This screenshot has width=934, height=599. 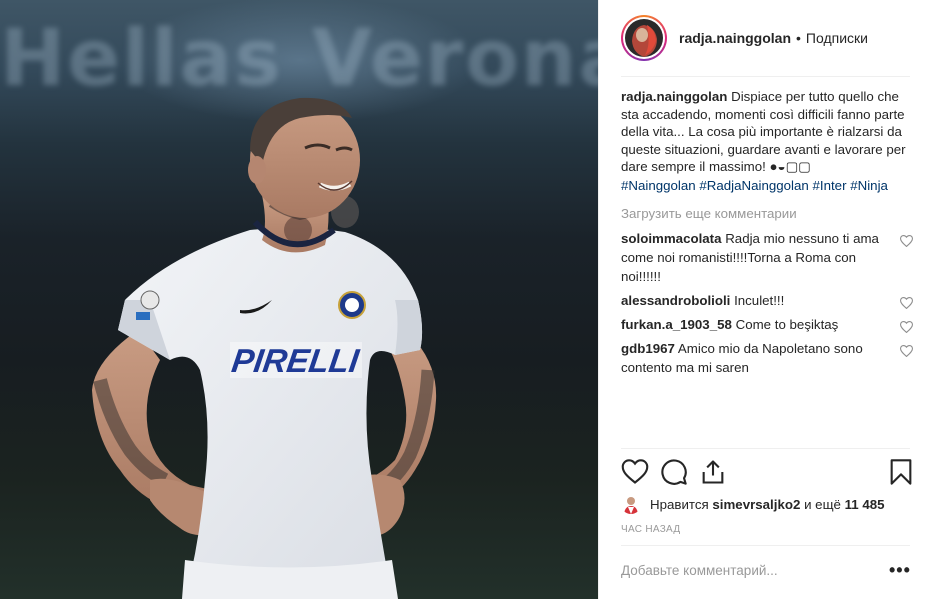 I want to click on likes-count-link: 11 485, so click(x=865, y=504).